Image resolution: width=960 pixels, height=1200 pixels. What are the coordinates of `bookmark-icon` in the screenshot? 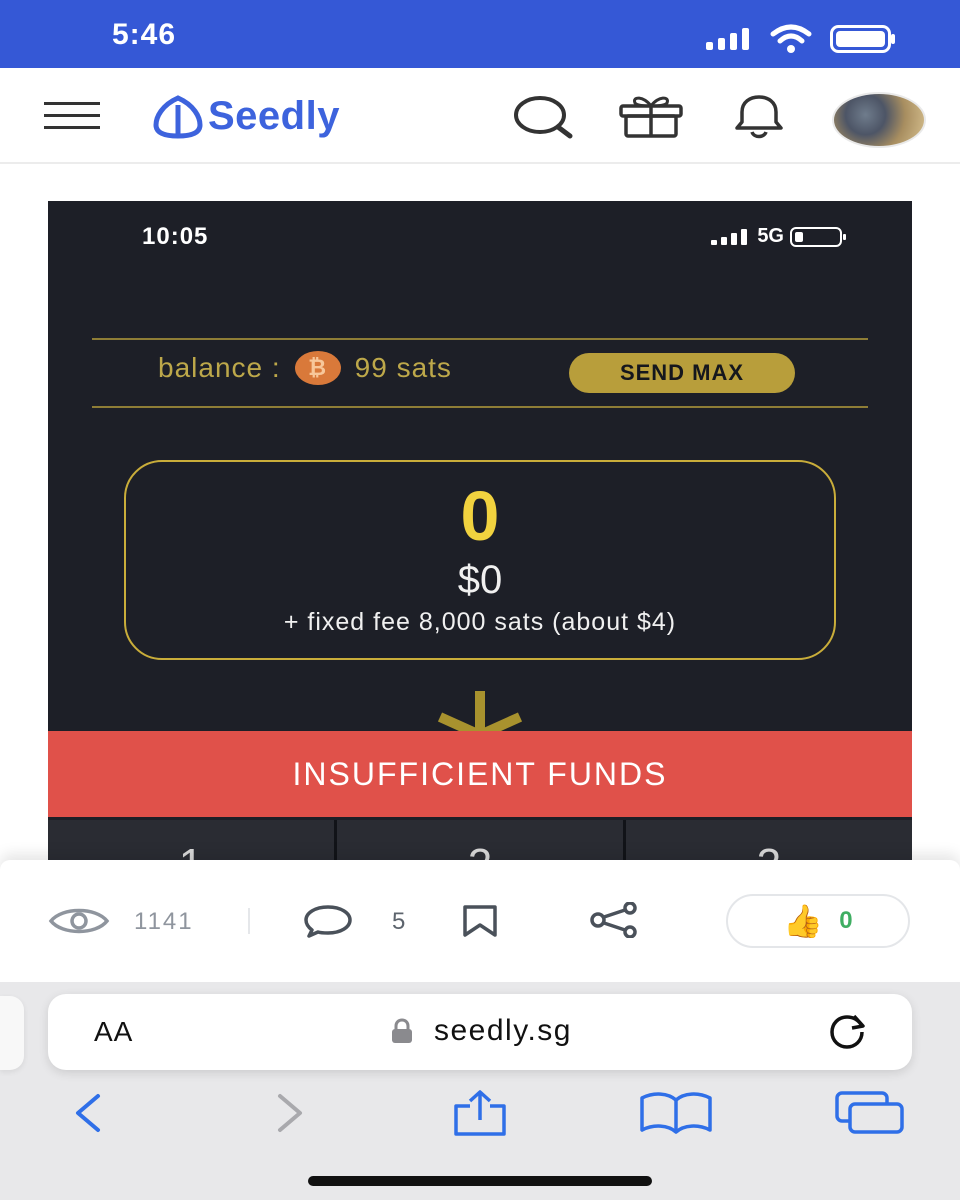 It's located at (480, 921).